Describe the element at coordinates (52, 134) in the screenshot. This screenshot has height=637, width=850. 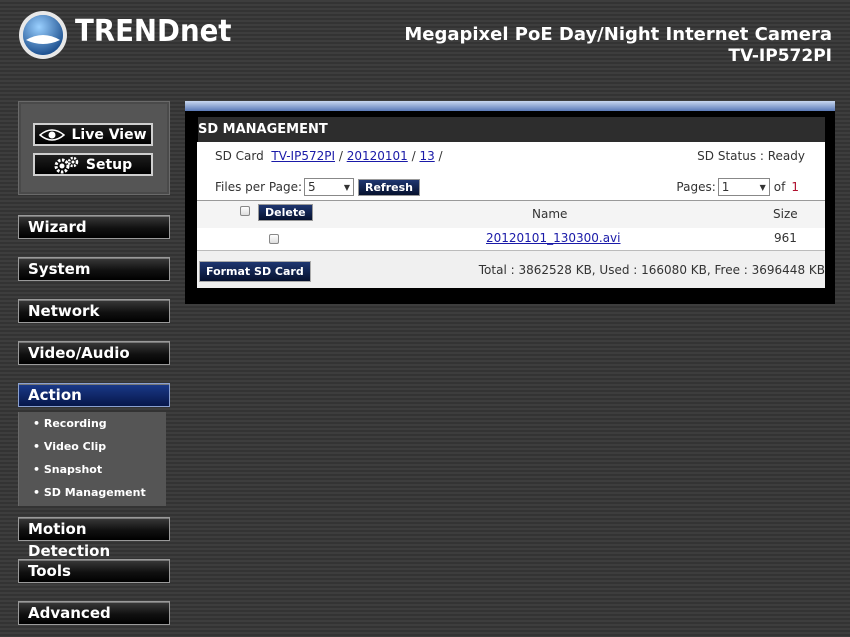
I see `eye-icon` at that location.